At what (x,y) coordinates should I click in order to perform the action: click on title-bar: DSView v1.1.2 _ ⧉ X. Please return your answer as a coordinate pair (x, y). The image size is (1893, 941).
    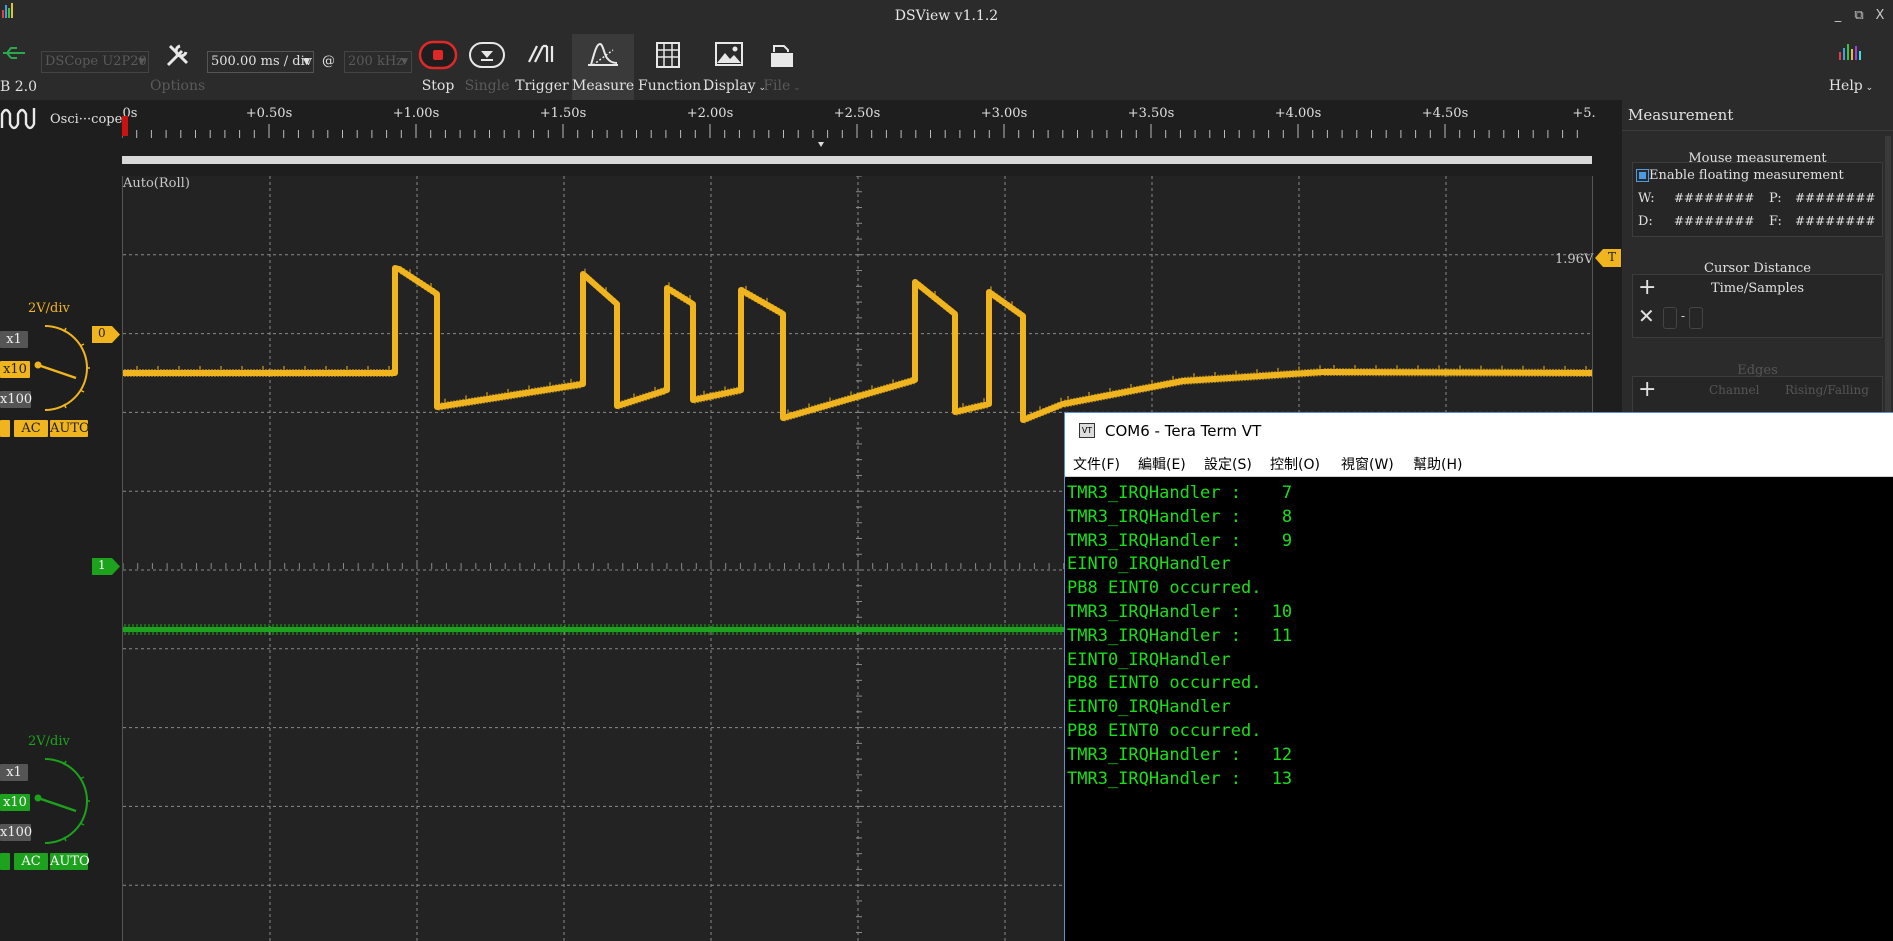
    Looking at the image, I should click on (946, 17).